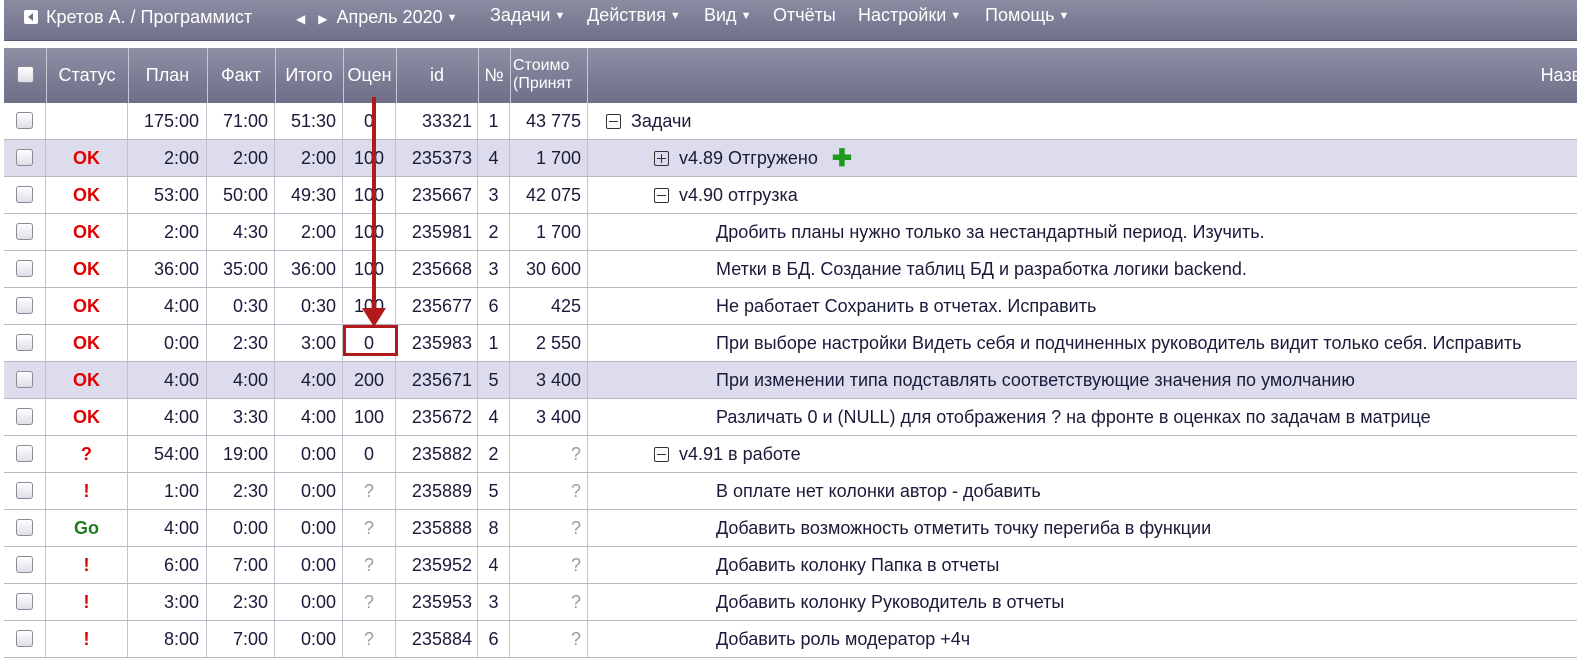  Describe the element at coordinates (87, 75) in the screenshot. I see `col-status: Статус` at that location.